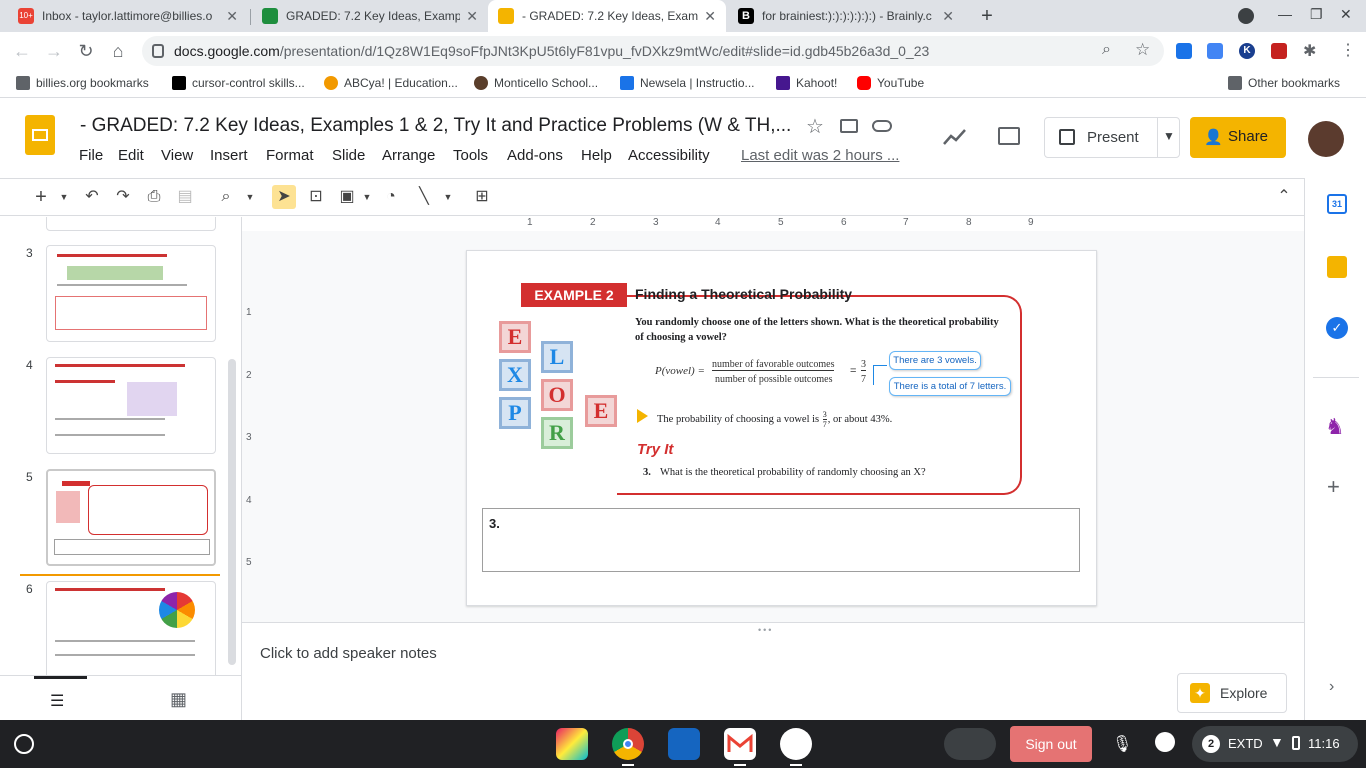 Image resolution: width=1366 pixels, height=768 pixels. Describe the element at coordinates (284, 197) in the screenshot. I see `select-cursor-icon: ➤` at that location.